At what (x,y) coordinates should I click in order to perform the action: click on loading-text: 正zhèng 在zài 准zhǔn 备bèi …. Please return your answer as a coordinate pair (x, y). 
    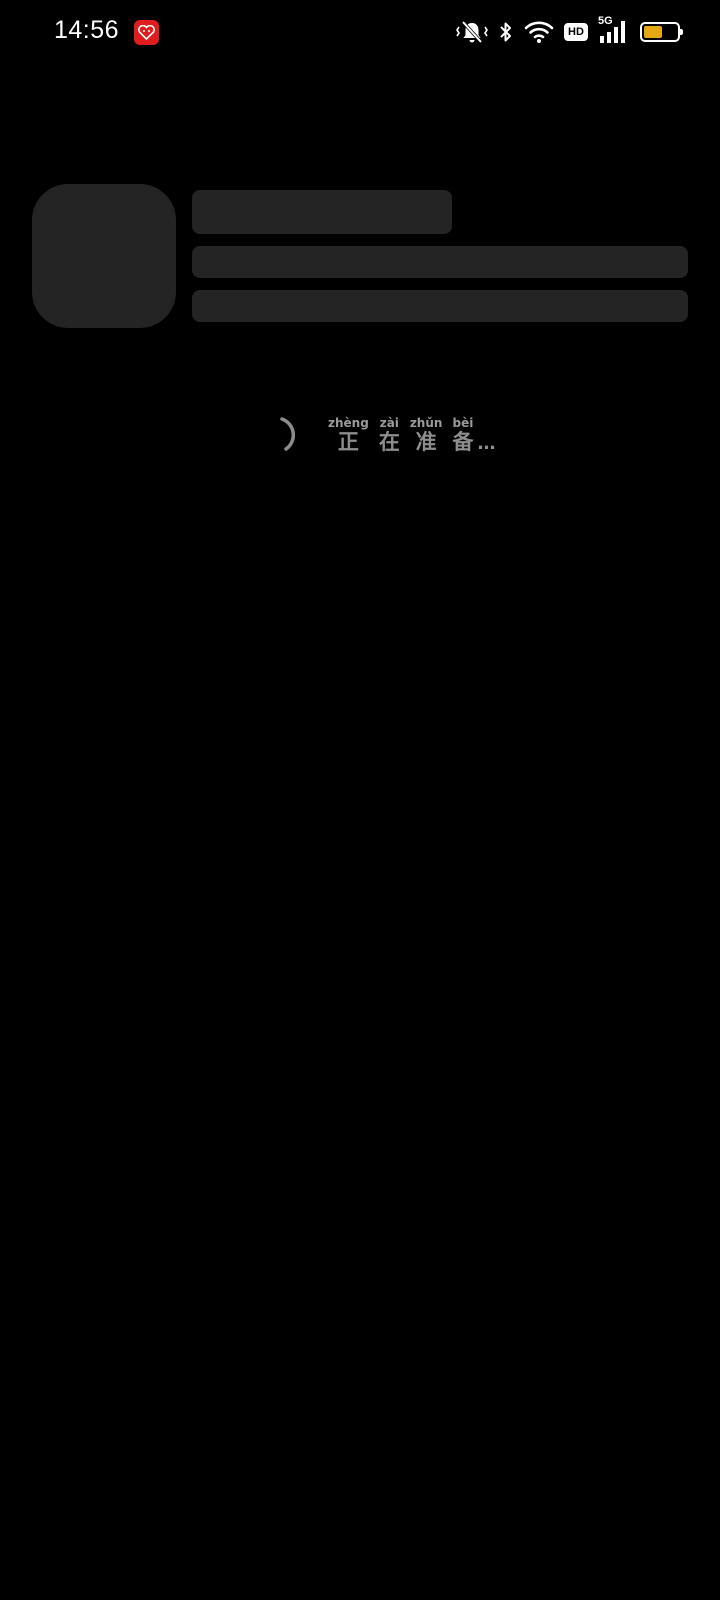
    Looking at the image, I should click on (412, 436).